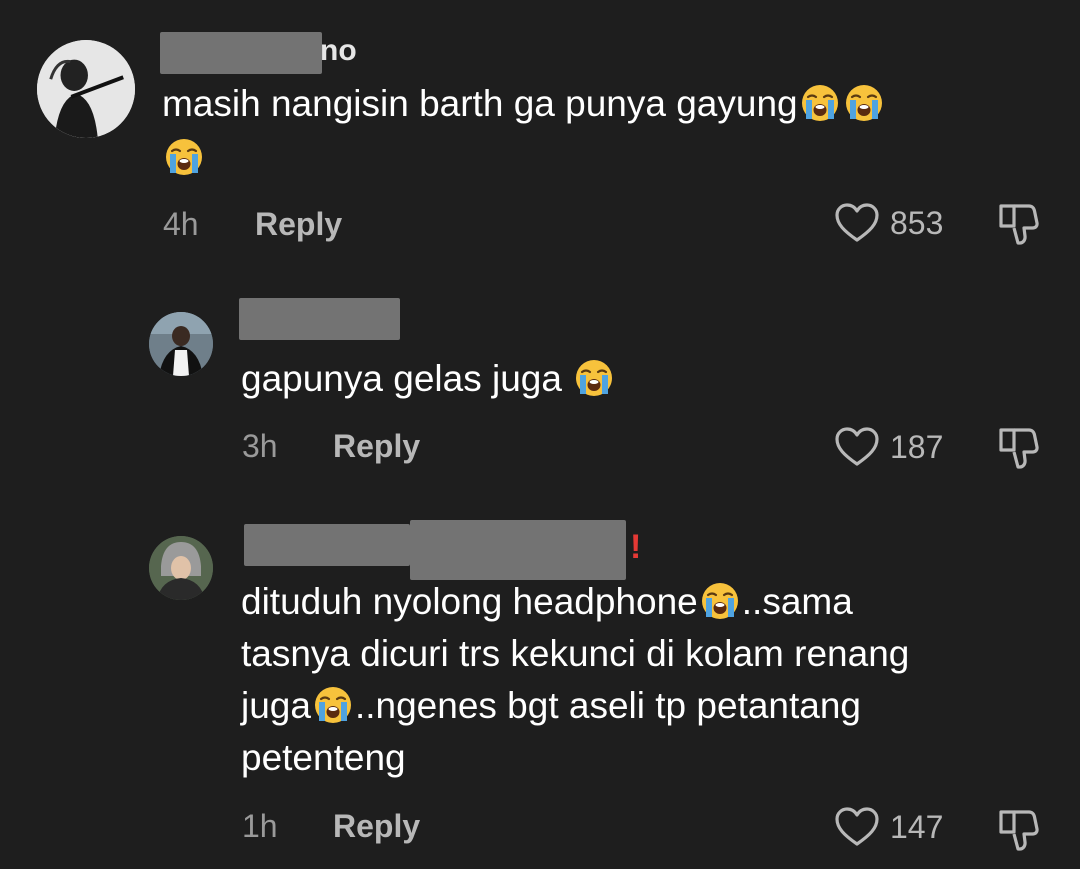  I want to click on comment-text-segment: ..sama, so click(797, 601).